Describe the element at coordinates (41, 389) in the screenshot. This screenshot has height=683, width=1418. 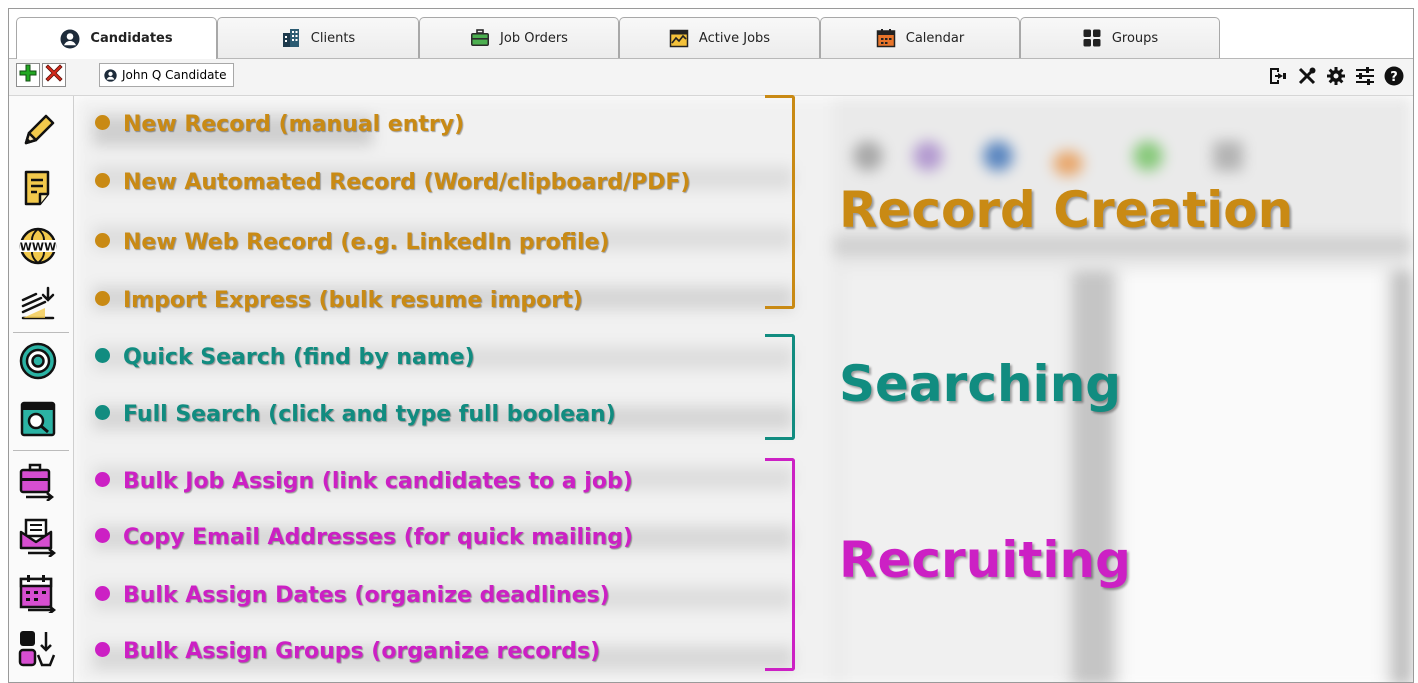
I see `action-icon-strip: WWW` at that location.